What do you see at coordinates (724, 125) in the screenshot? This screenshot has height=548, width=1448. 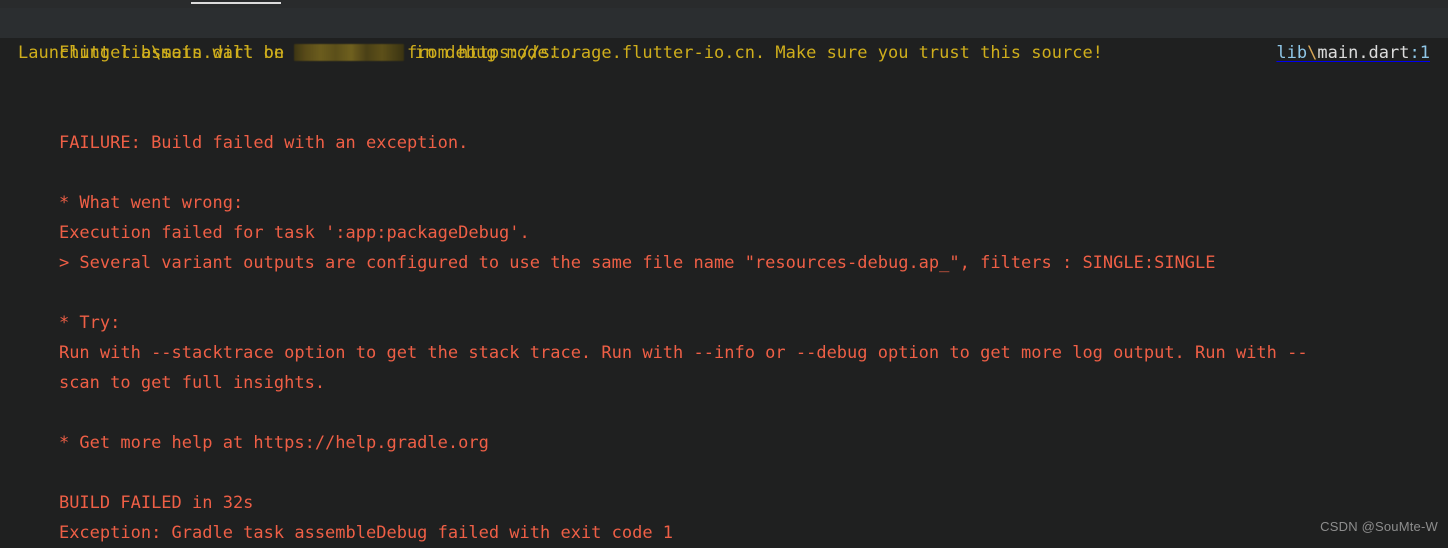 I see `console-line-failure-header: FAILURE: Build failed with an exception.` at bounding box center [724, 125].